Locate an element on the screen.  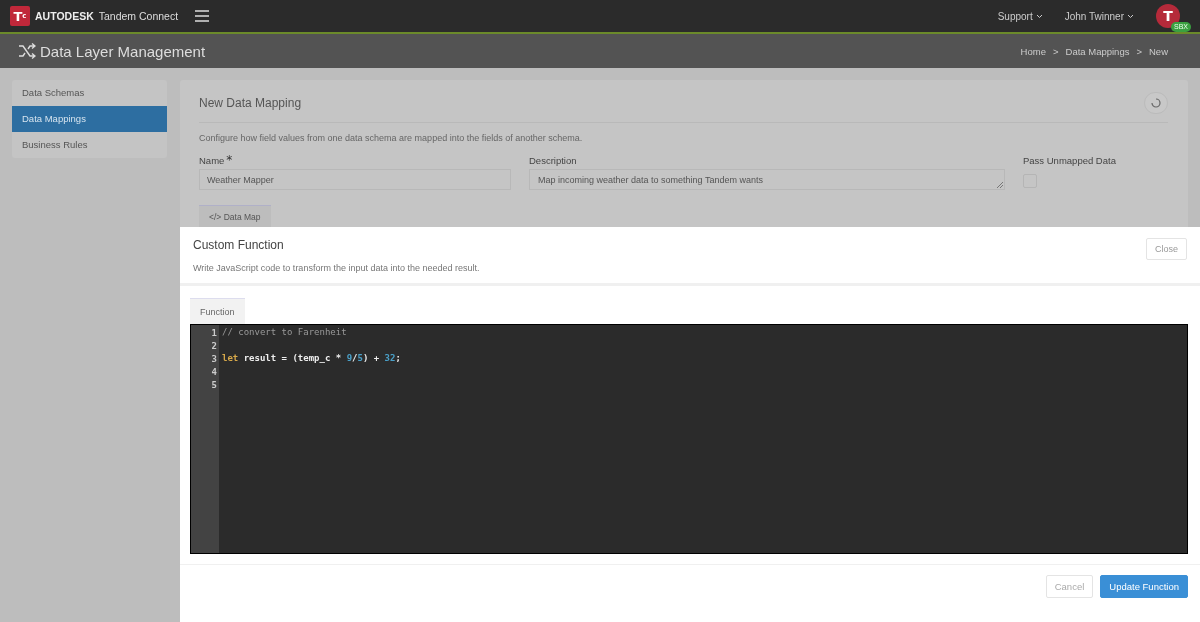
function-tab: Function is located at coordinates (217, 311).